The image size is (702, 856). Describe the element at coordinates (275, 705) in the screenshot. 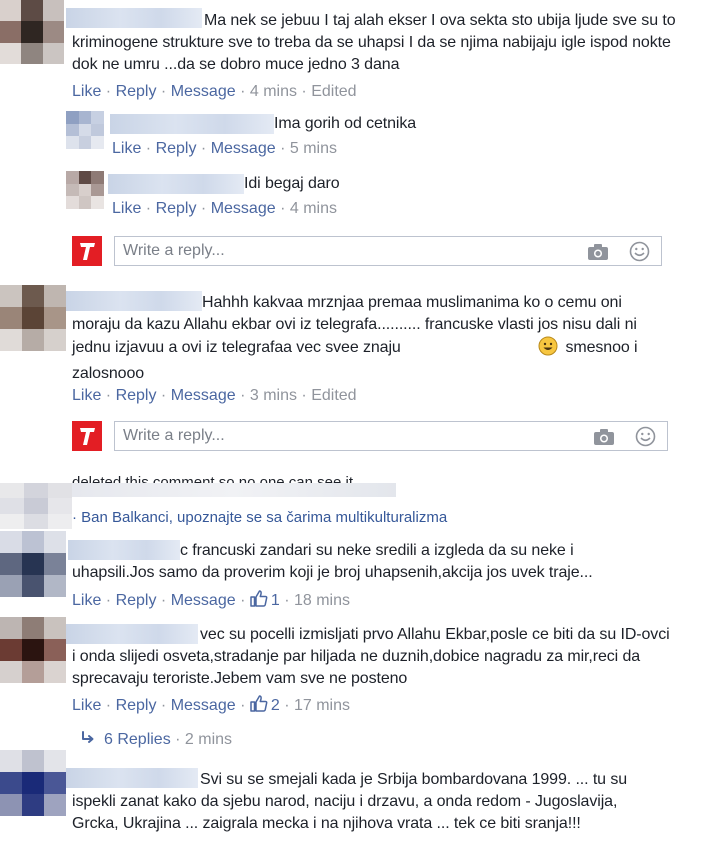

I see `like-count: 2` at that location.